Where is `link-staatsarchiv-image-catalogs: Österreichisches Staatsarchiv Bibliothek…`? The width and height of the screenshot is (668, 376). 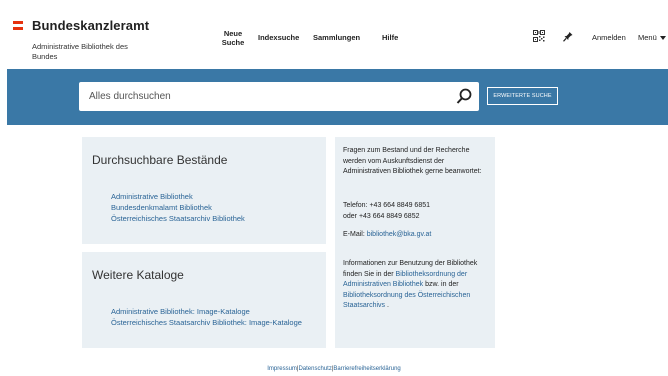 link-staatsarchiv-image-catalogs: Österreichisches Staatsarchiv Bibliothek… is located at coordinates (206, 322).